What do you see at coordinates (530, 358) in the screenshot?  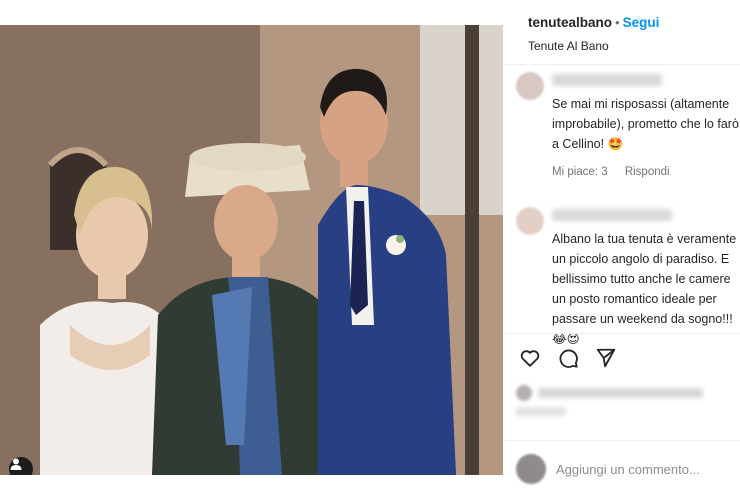 I see `heart-icon` at bounding box center [530, 358].